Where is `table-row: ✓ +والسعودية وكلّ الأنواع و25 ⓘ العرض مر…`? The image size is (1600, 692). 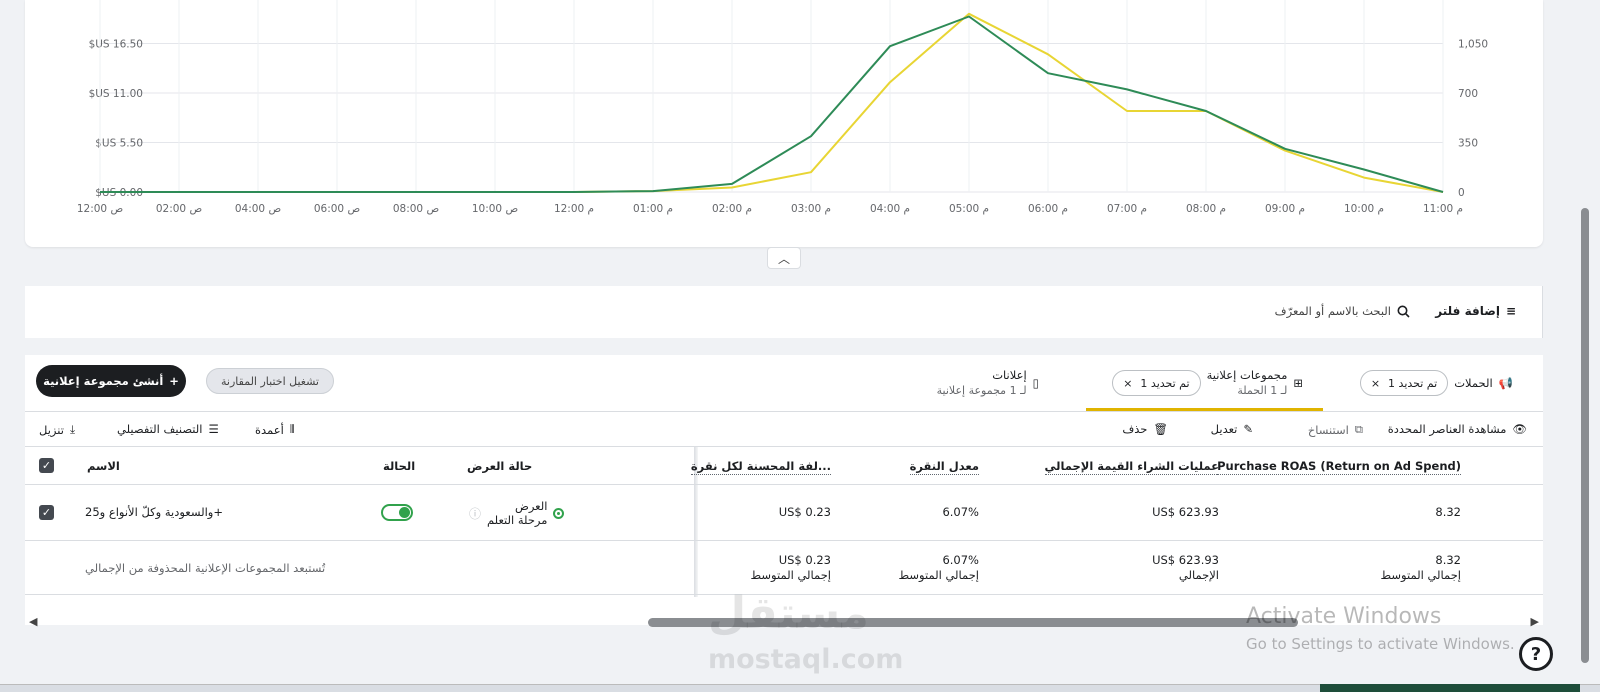
table-row: ✓ +والسعودية وكلّ الأنواع و25 ⓘ العرض مر… is located at coordinates (784, 513).